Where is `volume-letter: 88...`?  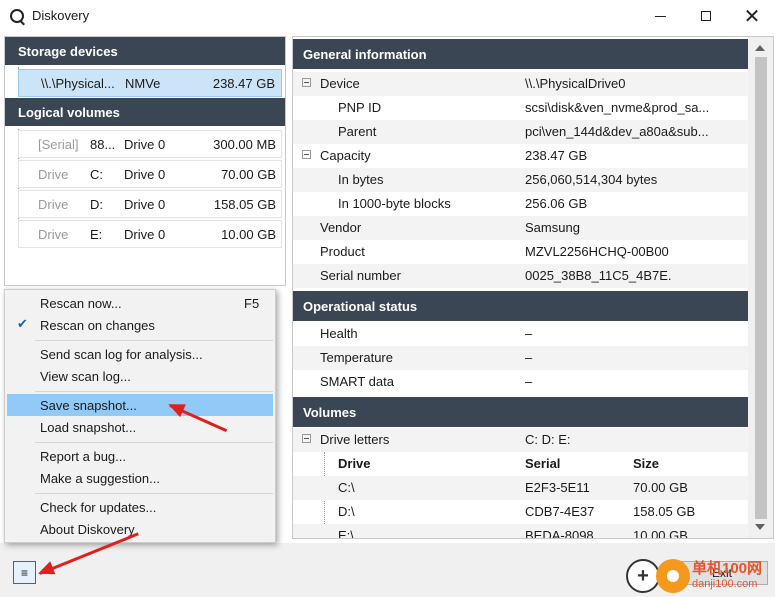
volume-letter: 88... is located at coordinates (103, 144).